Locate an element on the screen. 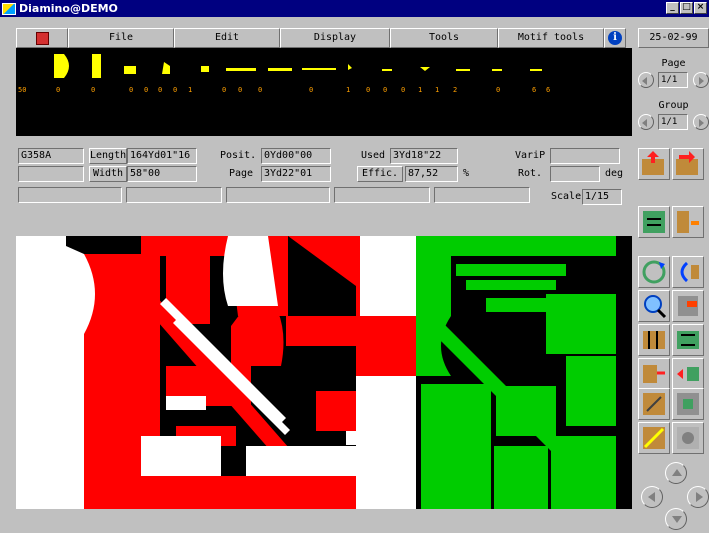  bump-piece-button is located at coordinates (688, 306).